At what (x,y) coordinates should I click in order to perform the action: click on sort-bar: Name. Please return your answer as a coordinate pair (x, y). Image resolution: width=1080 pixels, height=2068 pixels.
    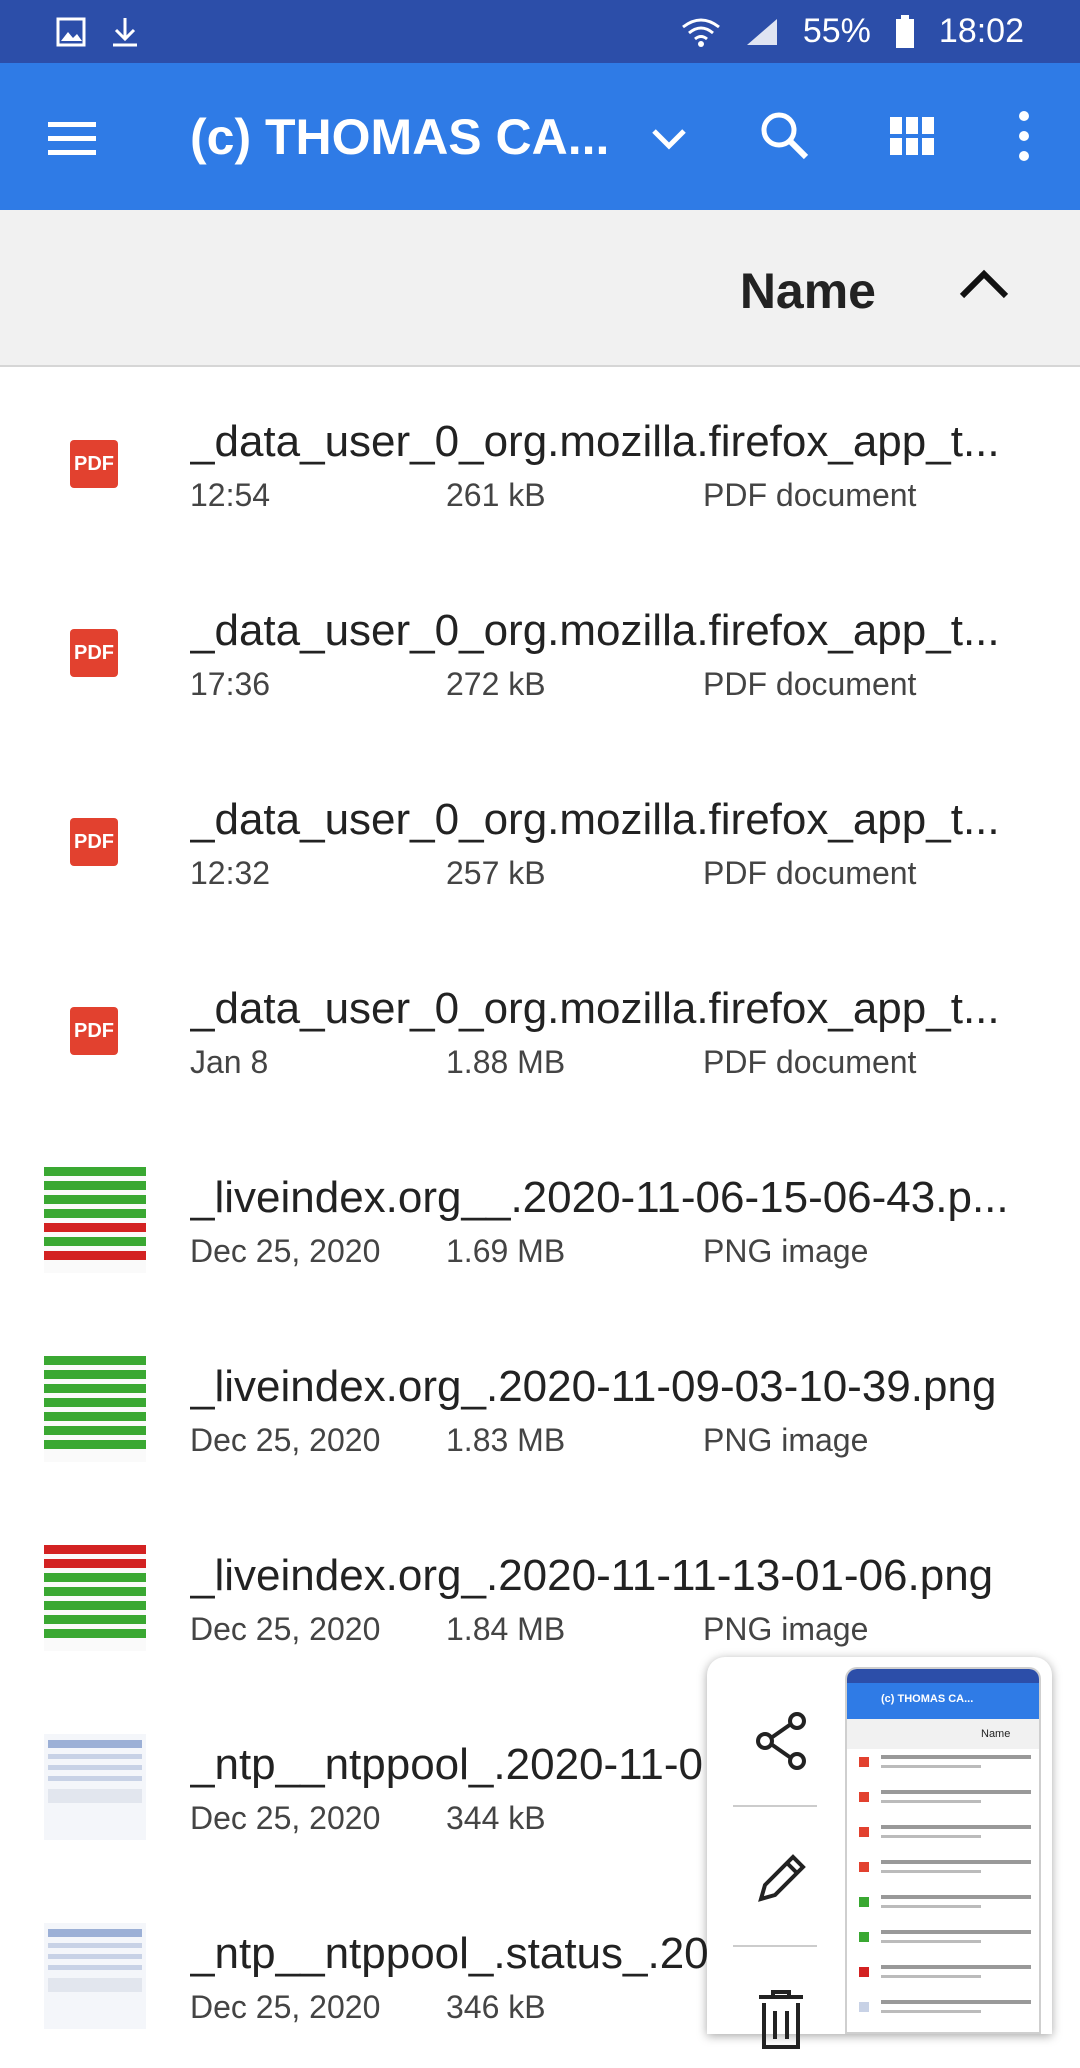
    Looking at the image, I should click on (540, 288).